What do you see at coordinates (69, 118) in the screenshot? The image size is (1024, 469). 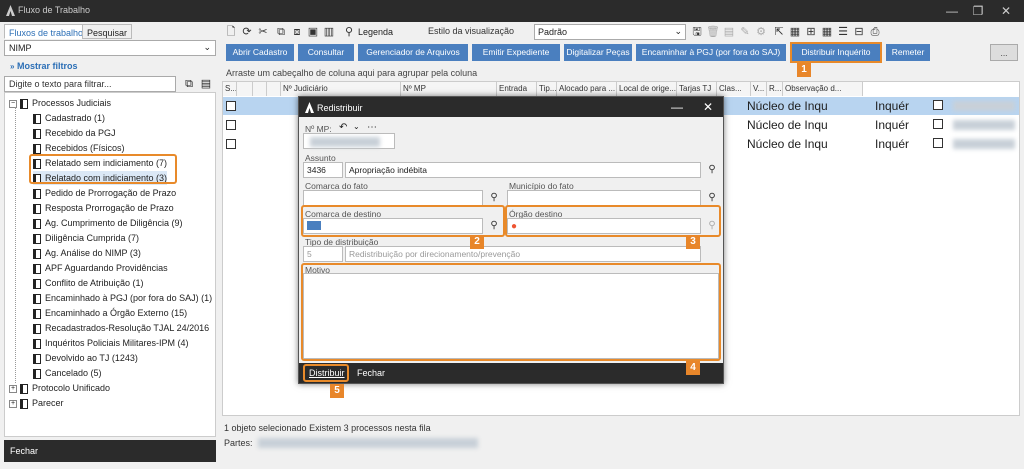 I see `tree-node: Cadastrado (1)` at bounding box center [69, 118].